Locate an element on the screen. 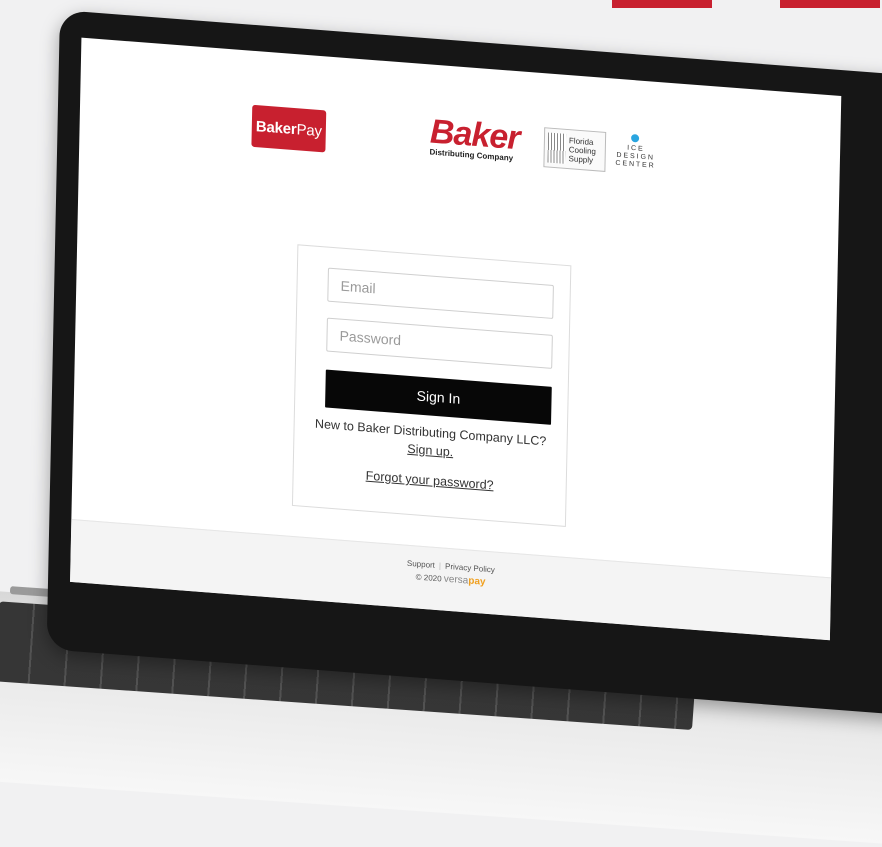 The height and width of the screenshot is (847, 882). password-input: Password is located at coordinates (439, 343).